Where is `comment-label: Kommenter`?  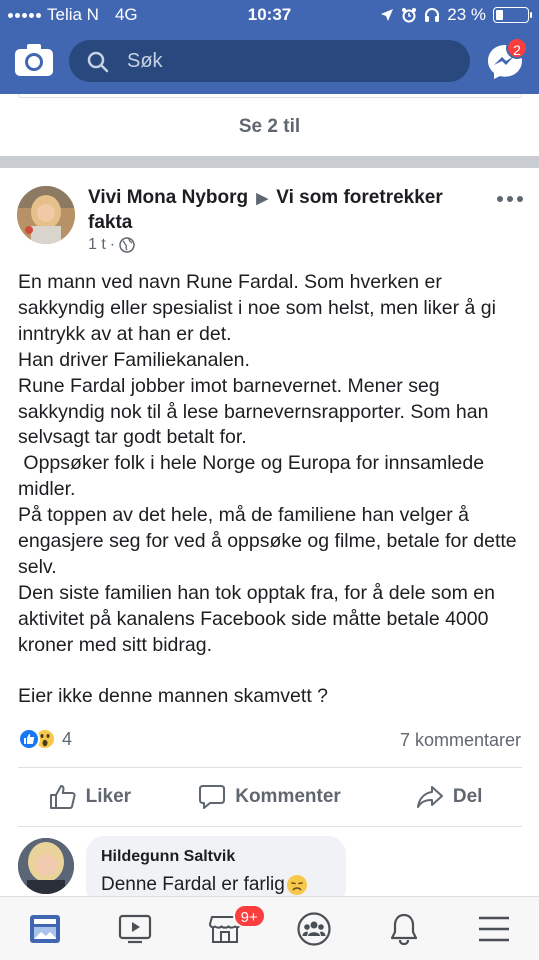
comment-label: Kommenter is located at coordinates (288, 796).